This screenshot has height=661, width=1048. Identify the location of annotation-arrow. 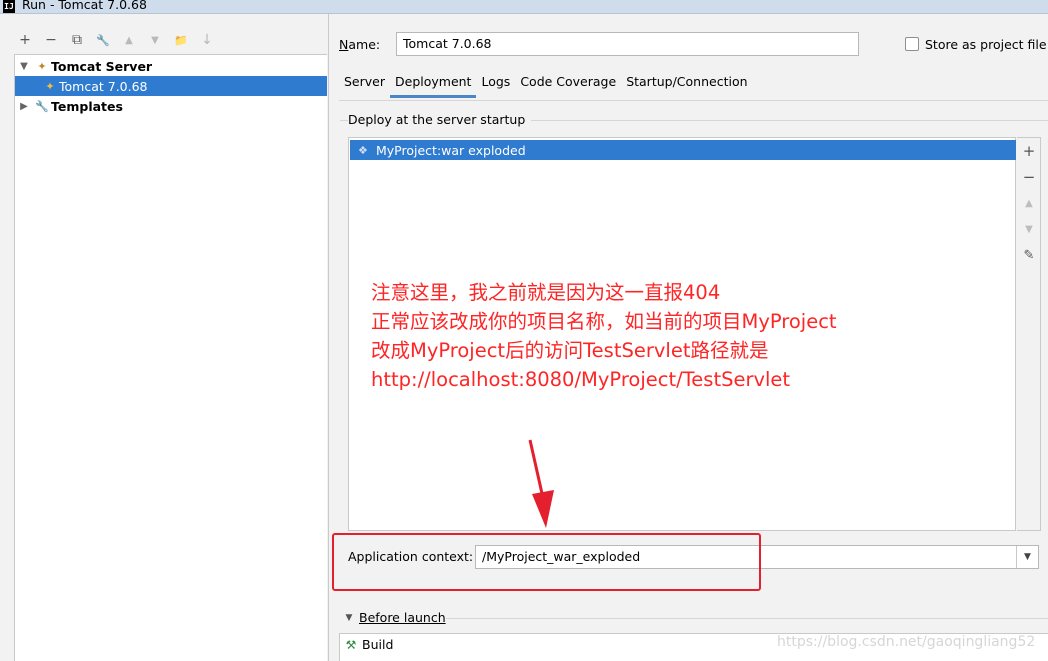
(541, 483).